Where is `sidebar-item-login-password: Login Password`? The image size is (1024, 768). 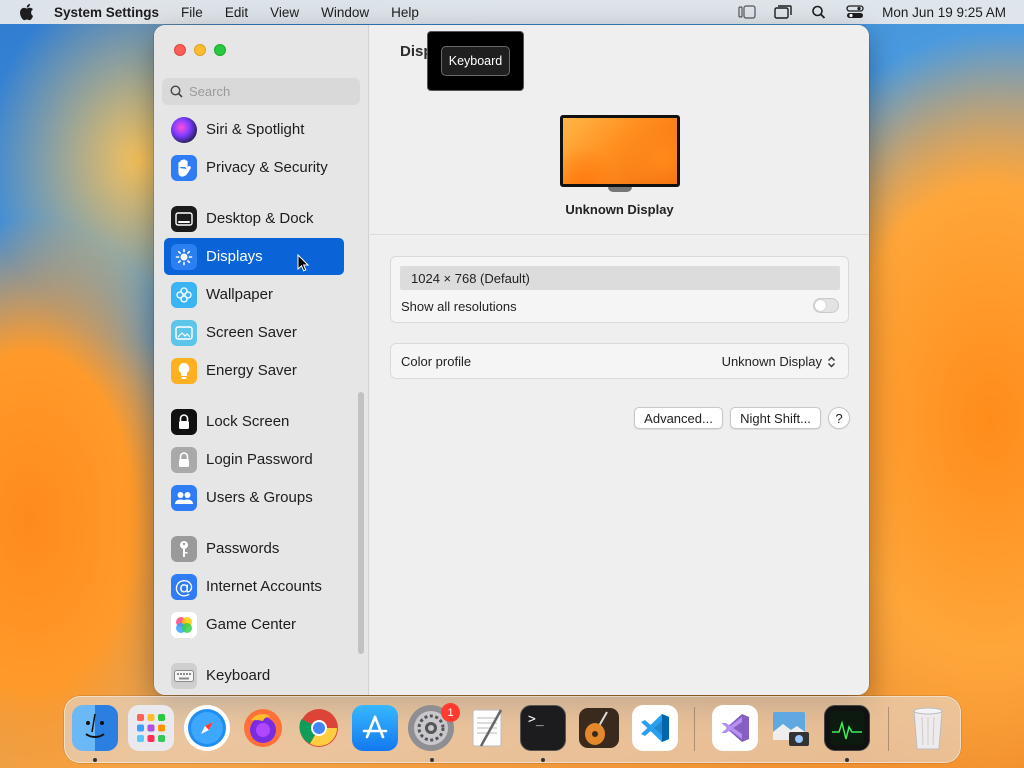
sidebar-item-login-password: Login Password is located at coordinates (254, 459).